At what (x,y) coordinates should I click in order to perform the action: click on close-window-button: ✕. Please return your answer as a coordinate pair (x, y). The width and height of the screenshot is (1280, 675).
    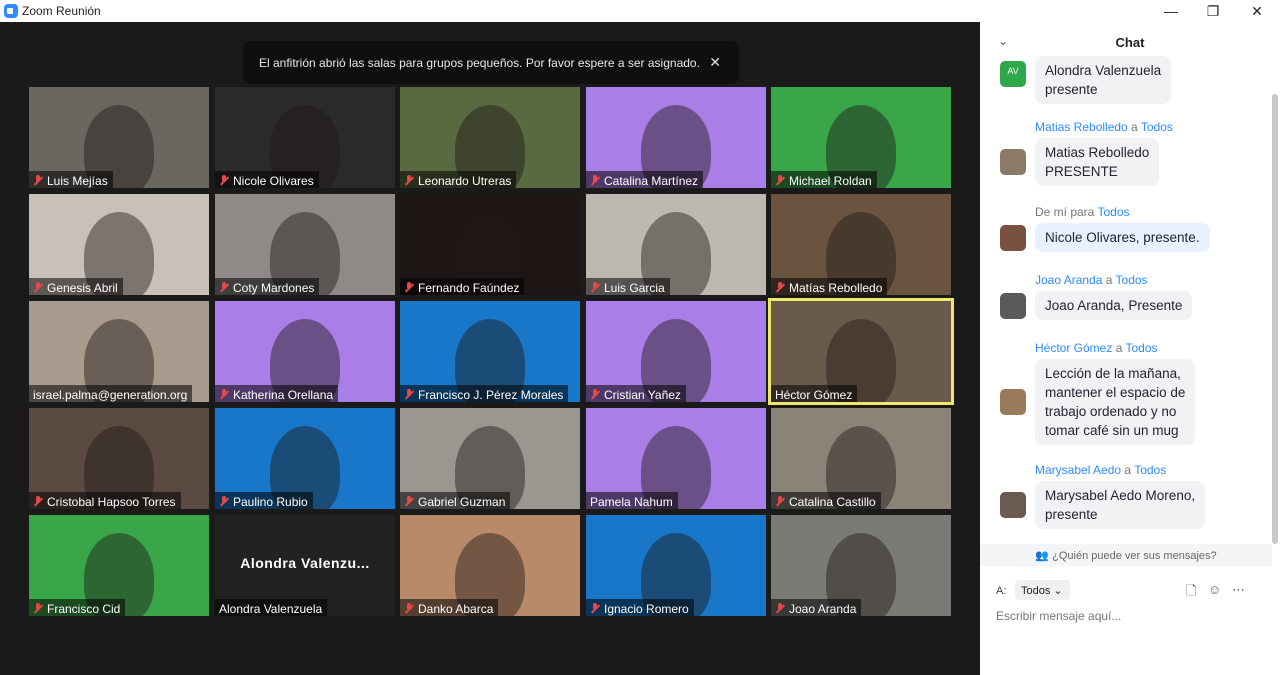
    Looking at the image, I should click on (1257, 11).